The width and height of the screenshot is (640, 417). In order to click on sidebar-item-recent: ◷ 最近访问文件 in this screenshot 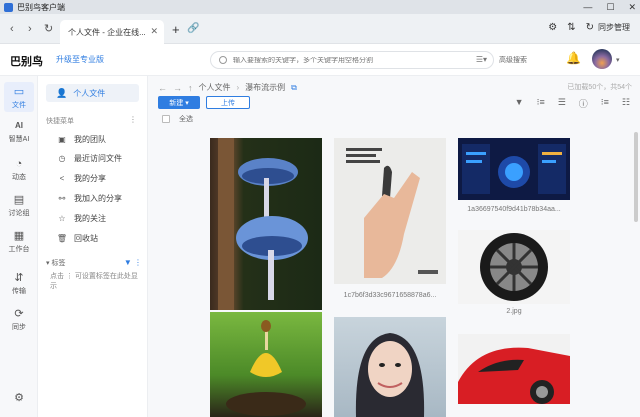, I will do `click(89, 158)`.